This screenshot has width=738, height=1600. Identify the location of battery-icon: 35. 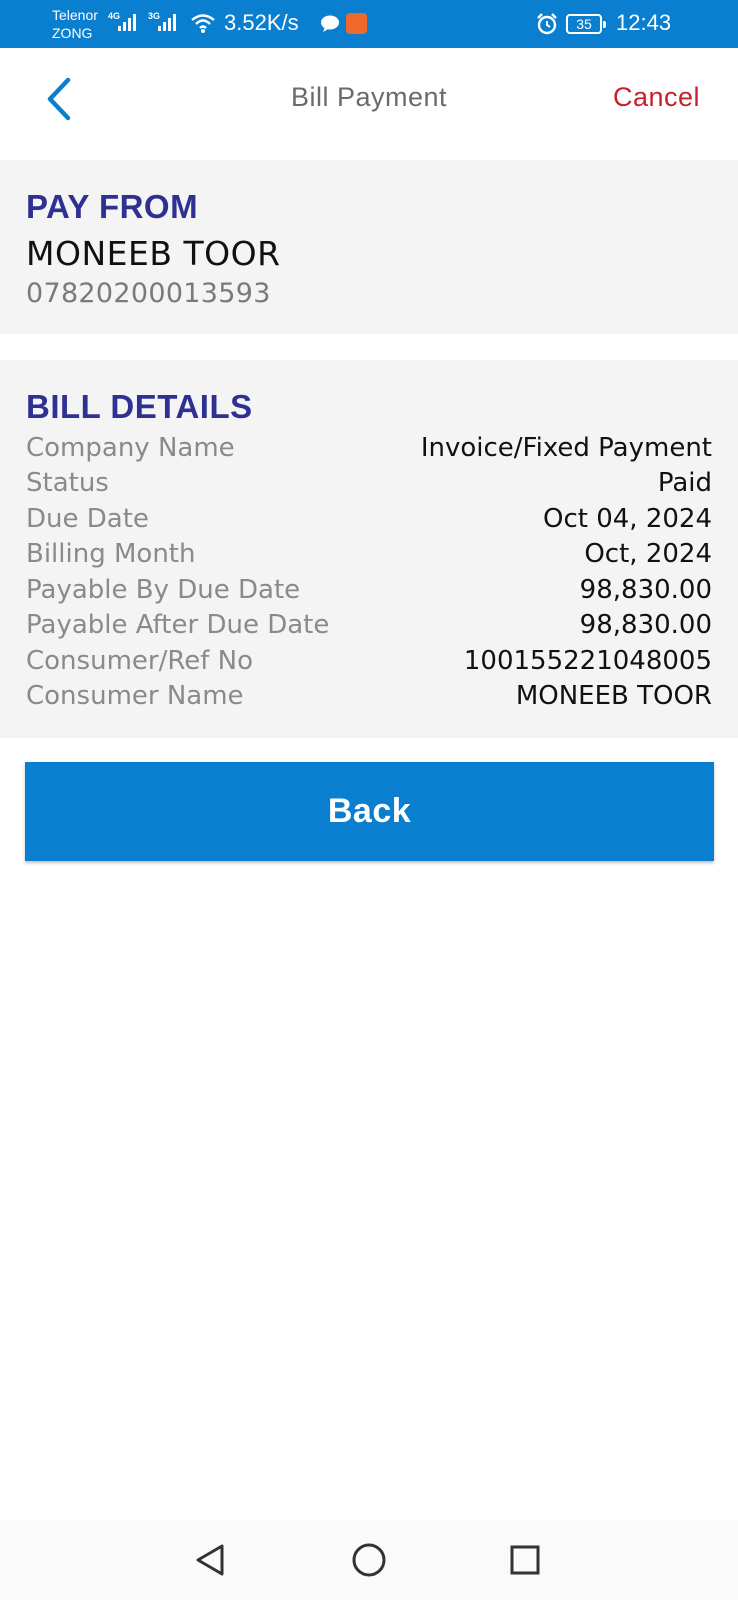
(586, 24).